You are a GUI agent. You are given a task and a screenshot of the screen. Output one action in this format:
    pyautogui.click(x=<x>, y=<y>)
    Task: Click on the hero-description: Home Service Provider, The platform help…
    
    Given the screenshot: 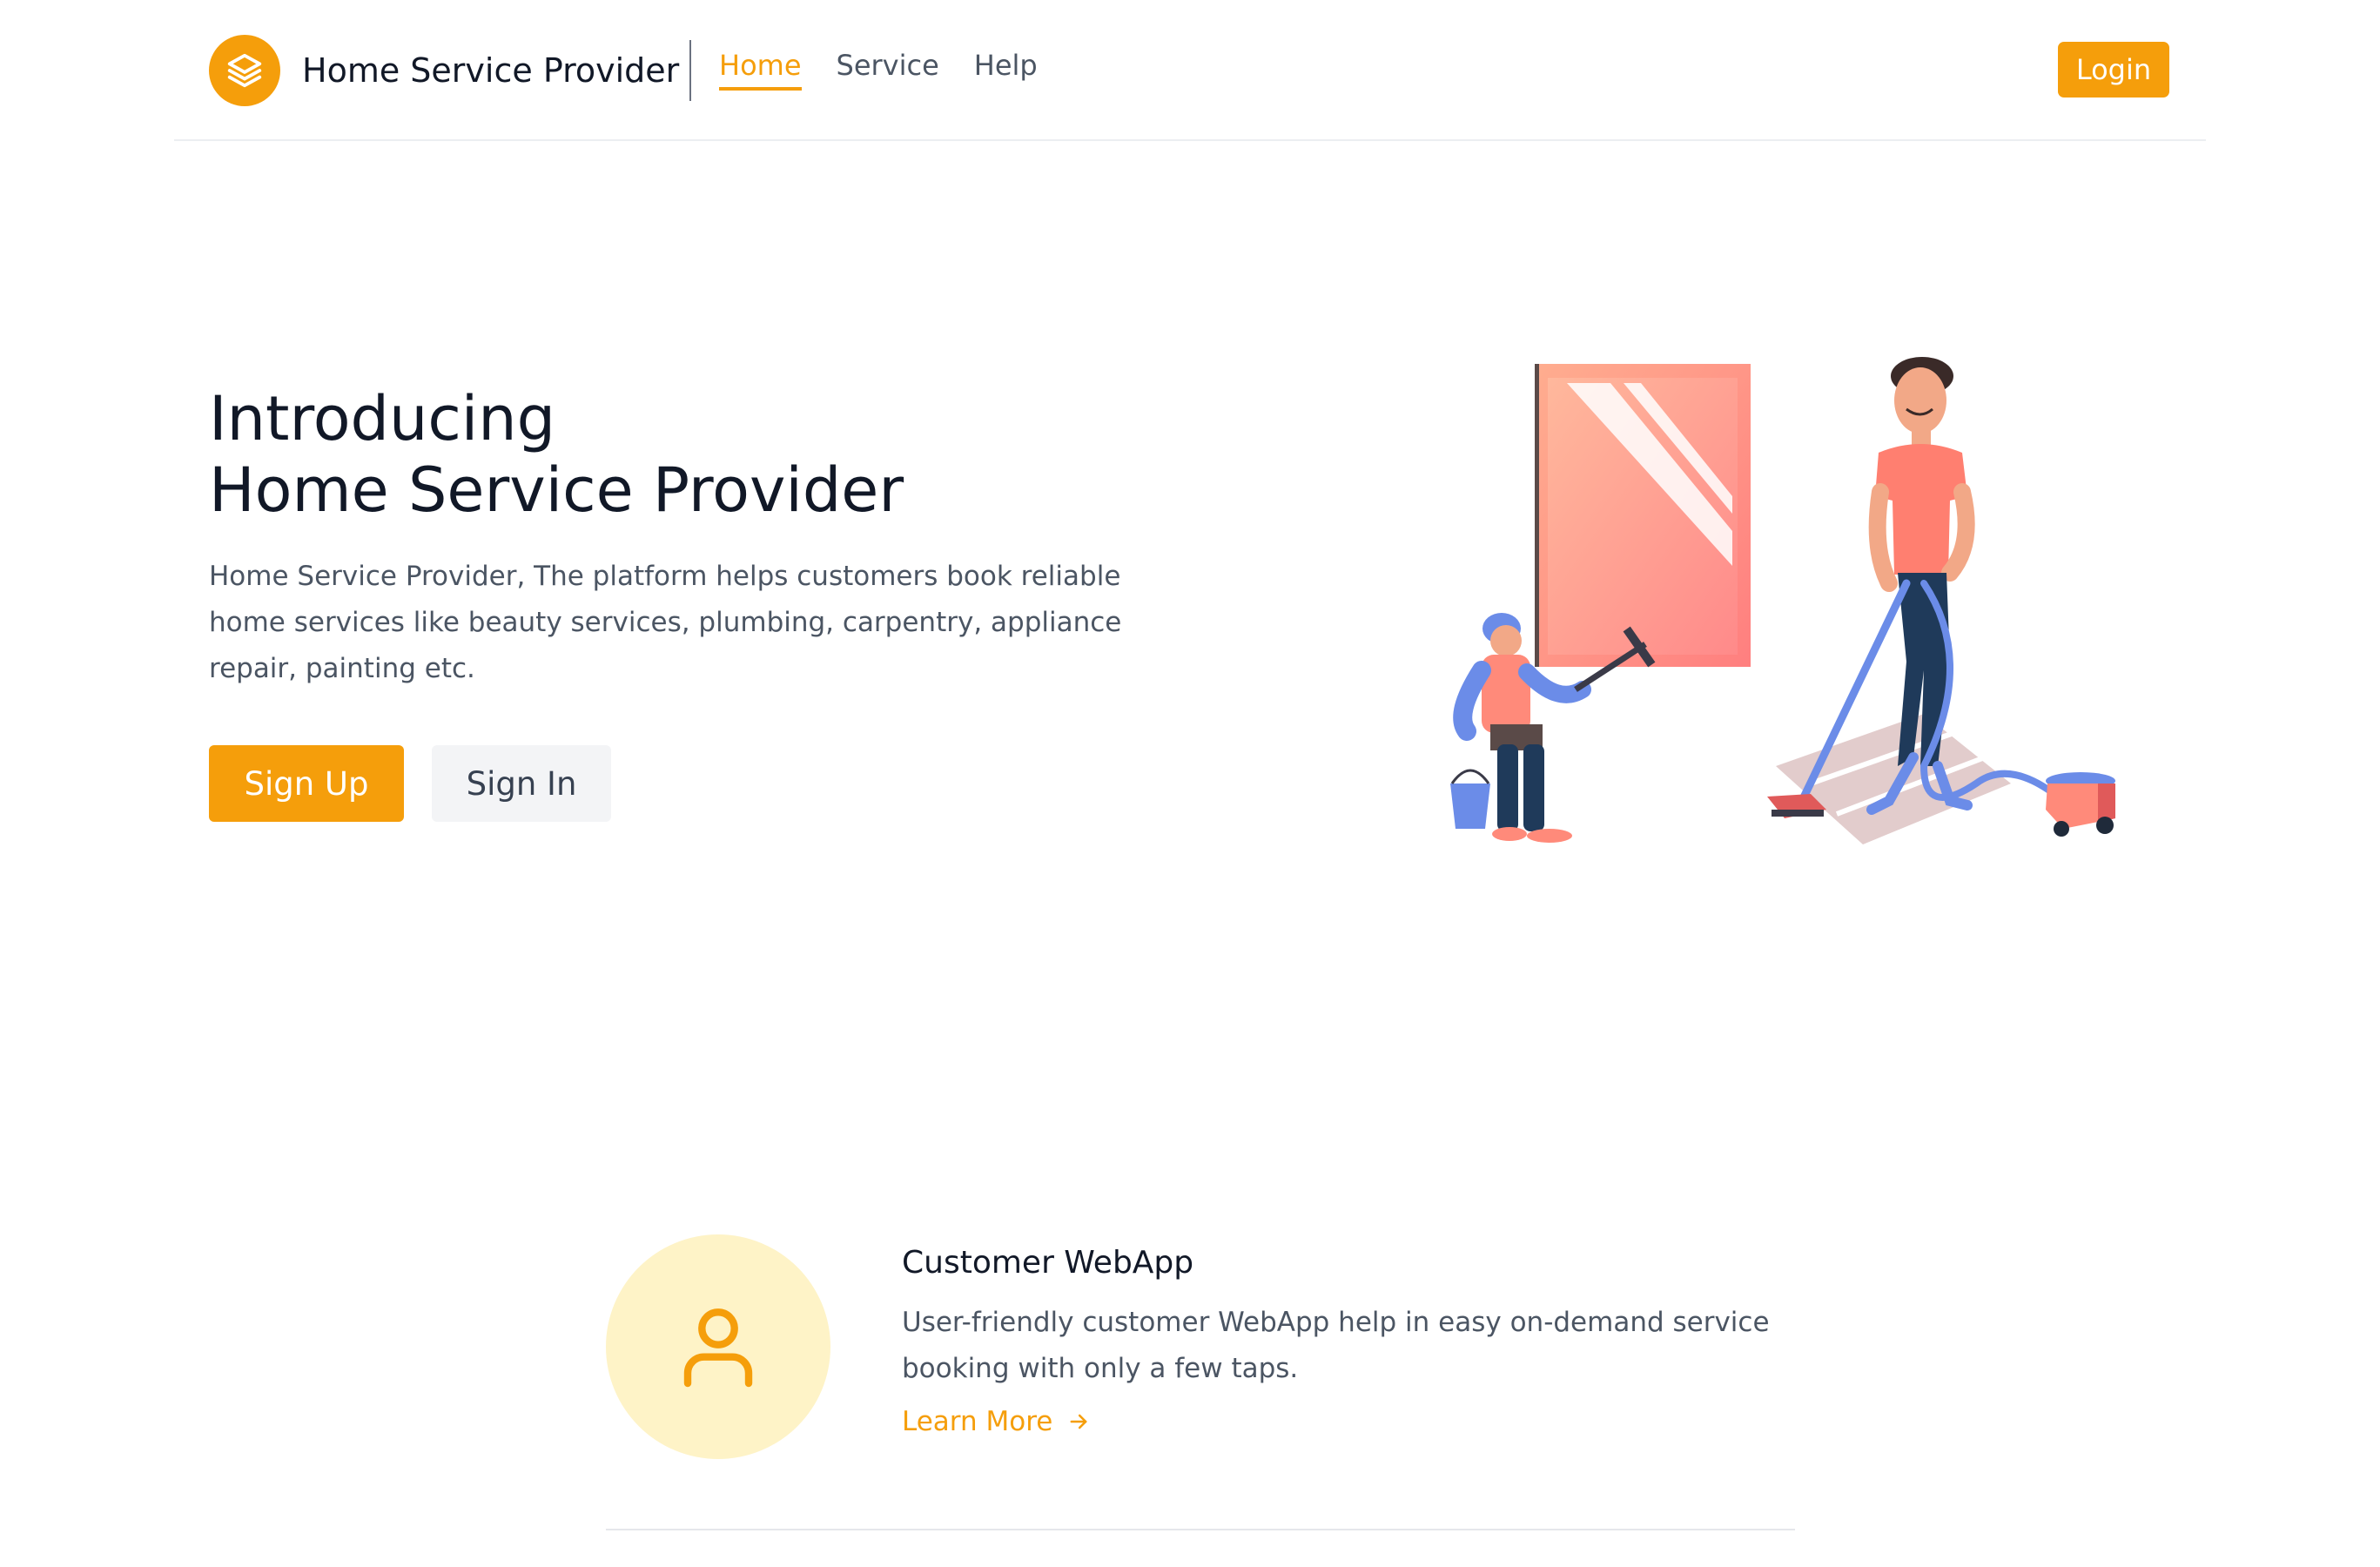 What is the action you would take?
    pyautogui.click(x=665, y=622)
    